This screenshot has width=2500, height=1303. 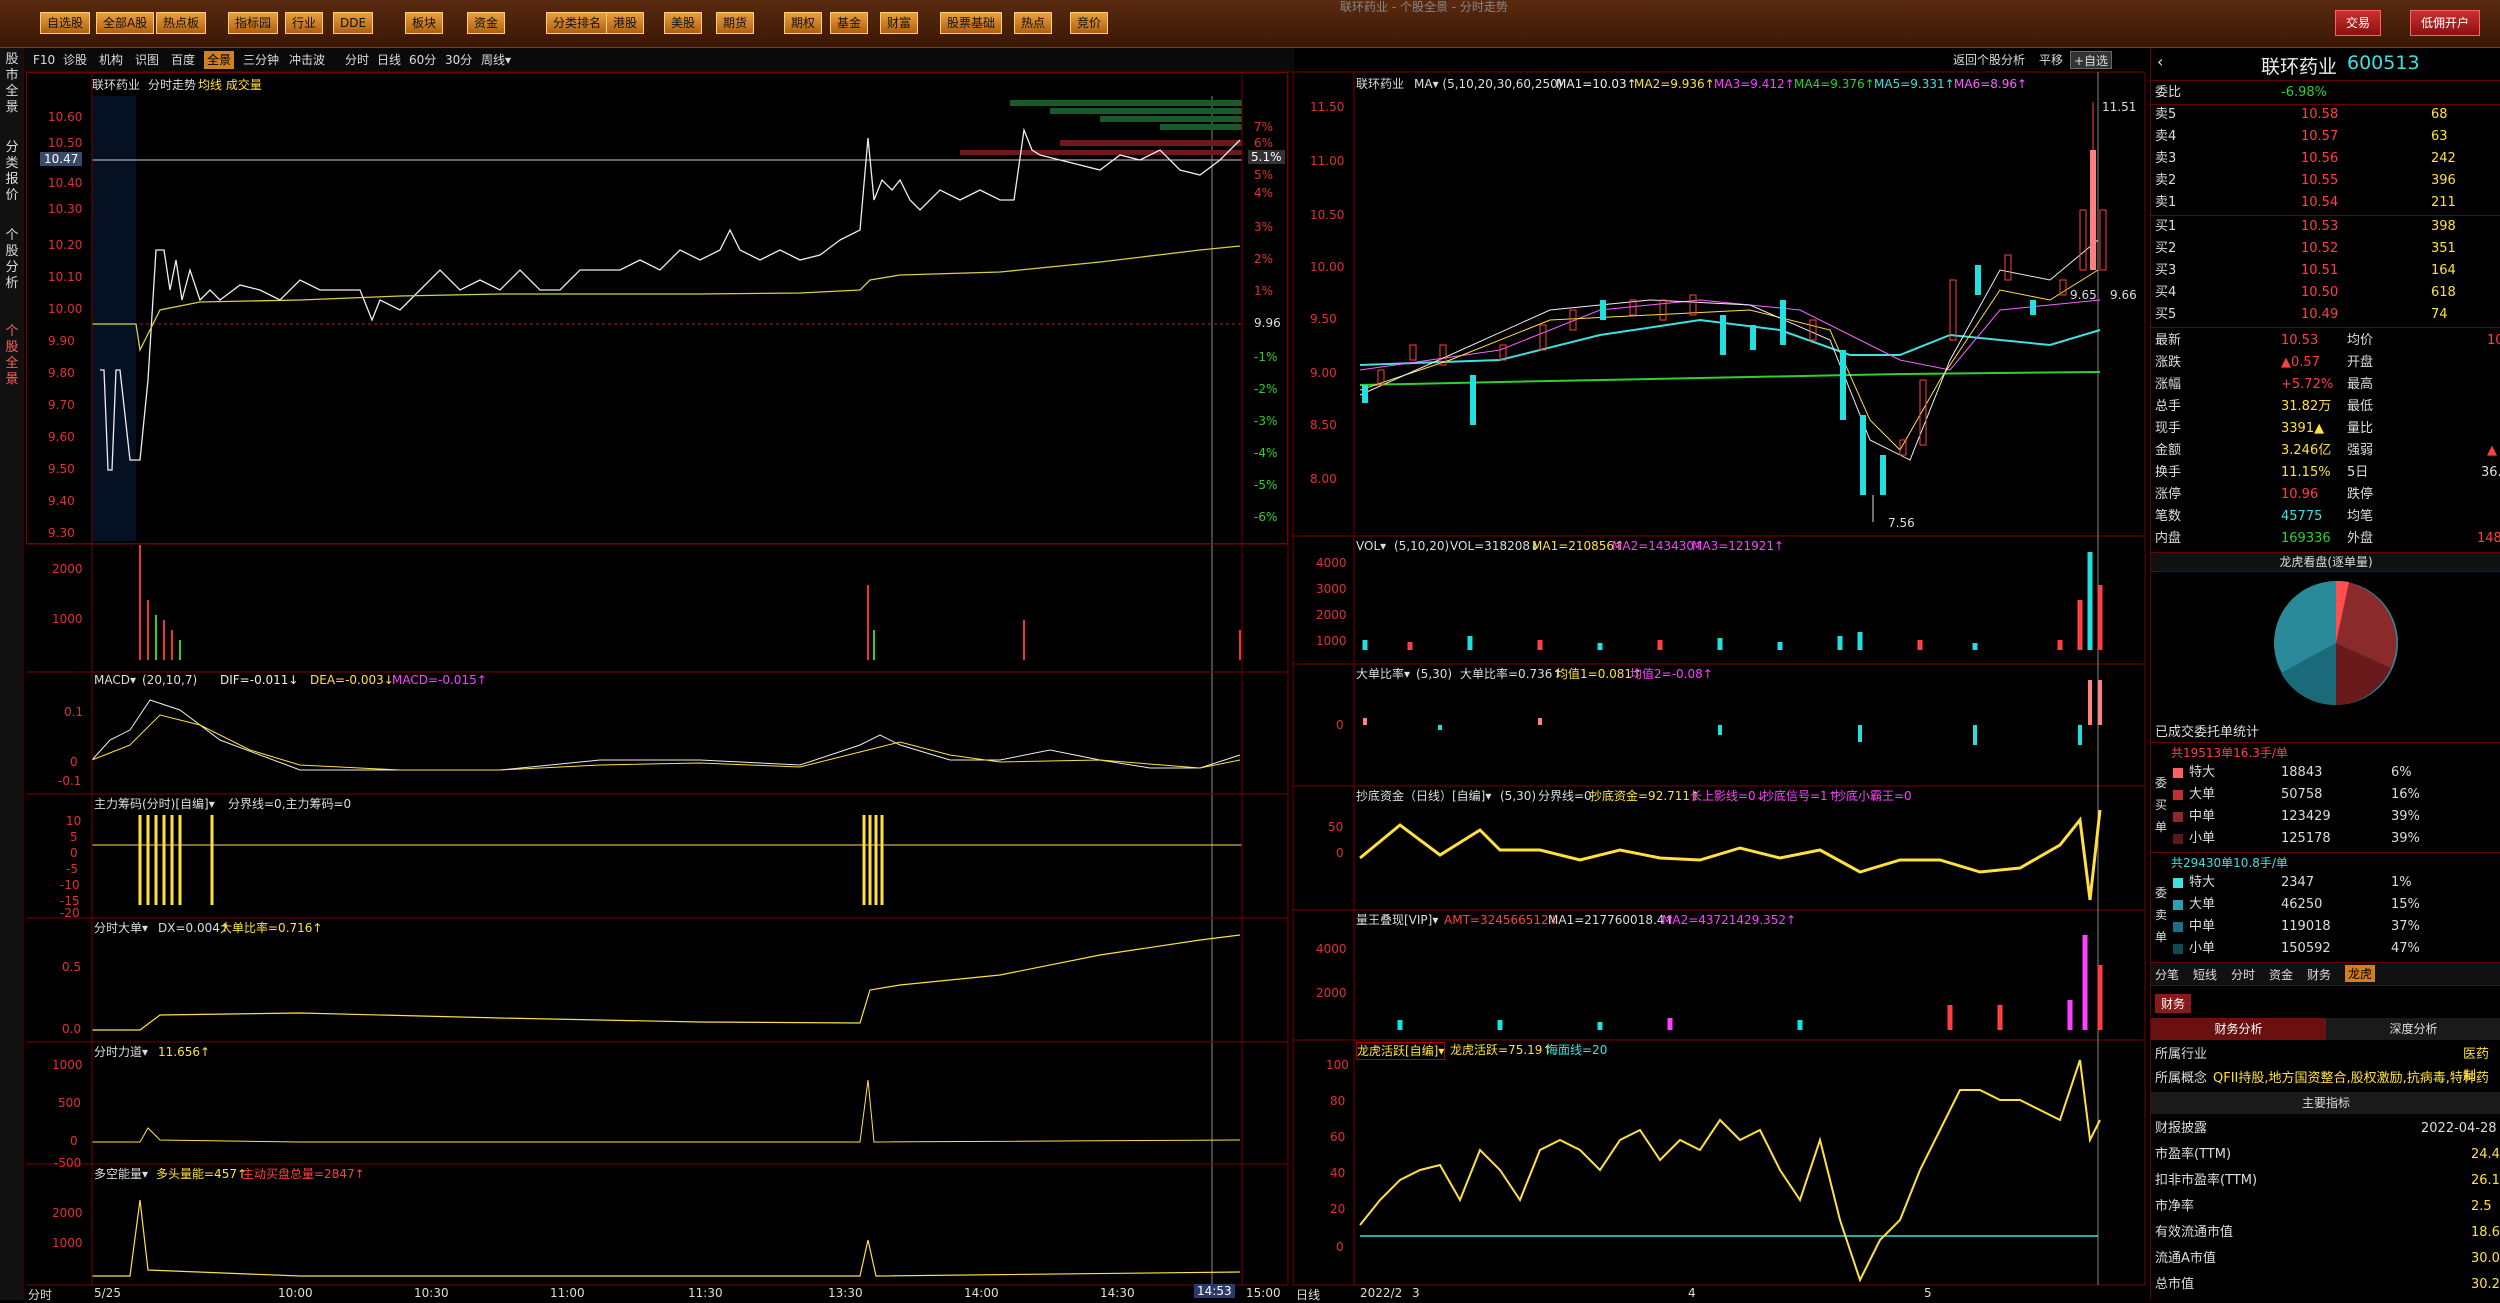 What do you see at coordinates (2325, 203) in the screenshot?
I see `ask-row-1: 卖1 10.54 211` at bounding box center [2325, 203].